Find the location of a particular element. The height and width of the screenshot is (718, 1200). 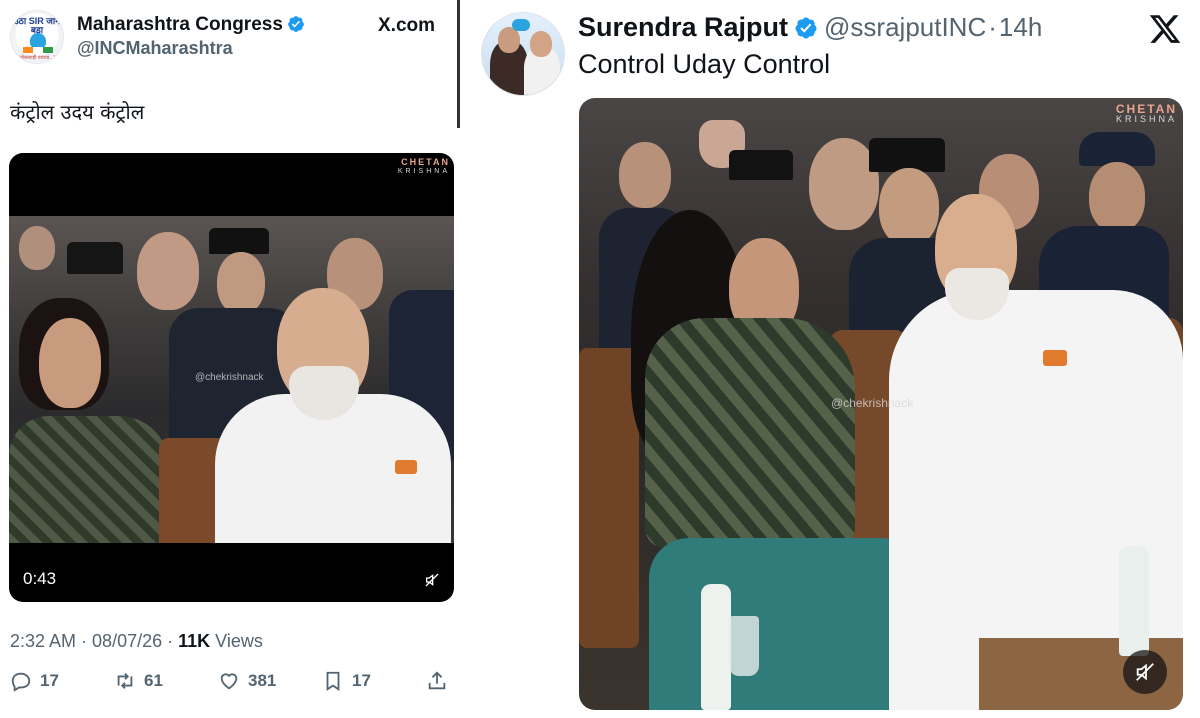

avatar-face is located at coordinates (541, 44).